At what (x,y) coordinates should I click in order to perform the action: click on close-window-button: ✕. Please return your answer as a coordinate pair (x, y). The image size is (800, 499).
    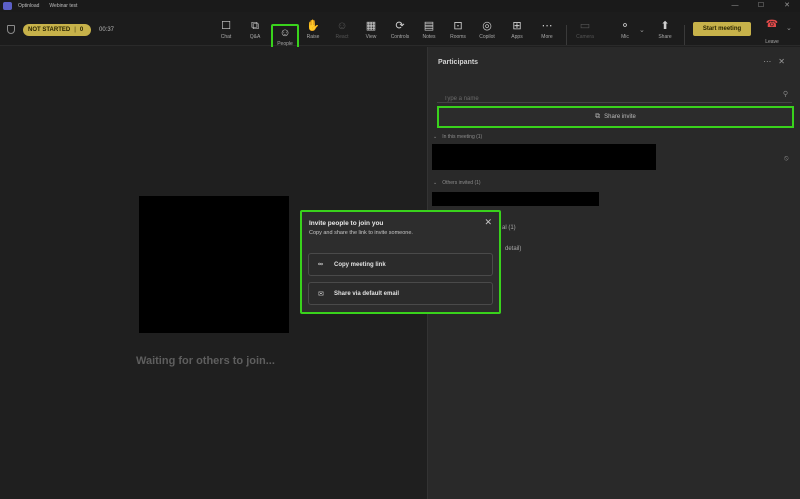
    Looking at the image, I should click on (787, 6).